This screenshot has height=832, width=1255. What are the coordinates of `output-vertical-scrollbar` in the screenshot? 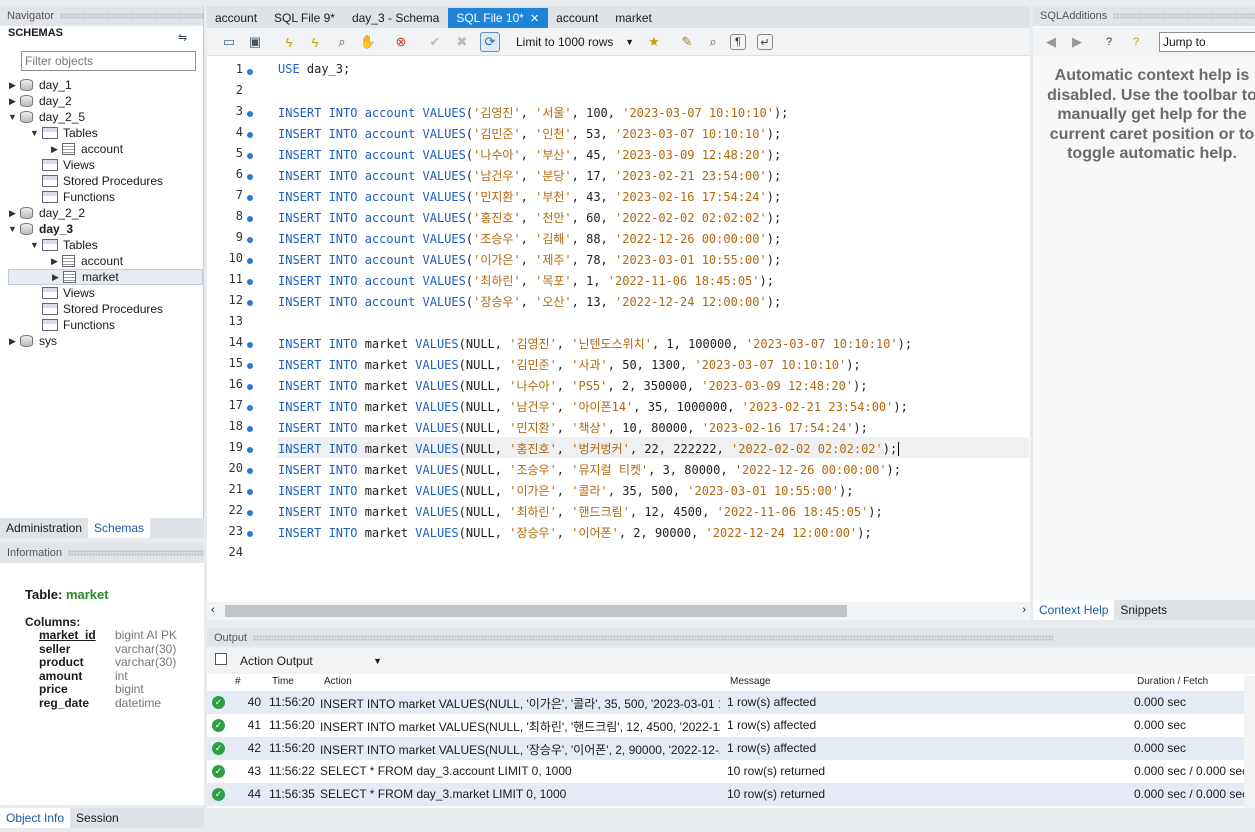 It's located at (1249, 742).